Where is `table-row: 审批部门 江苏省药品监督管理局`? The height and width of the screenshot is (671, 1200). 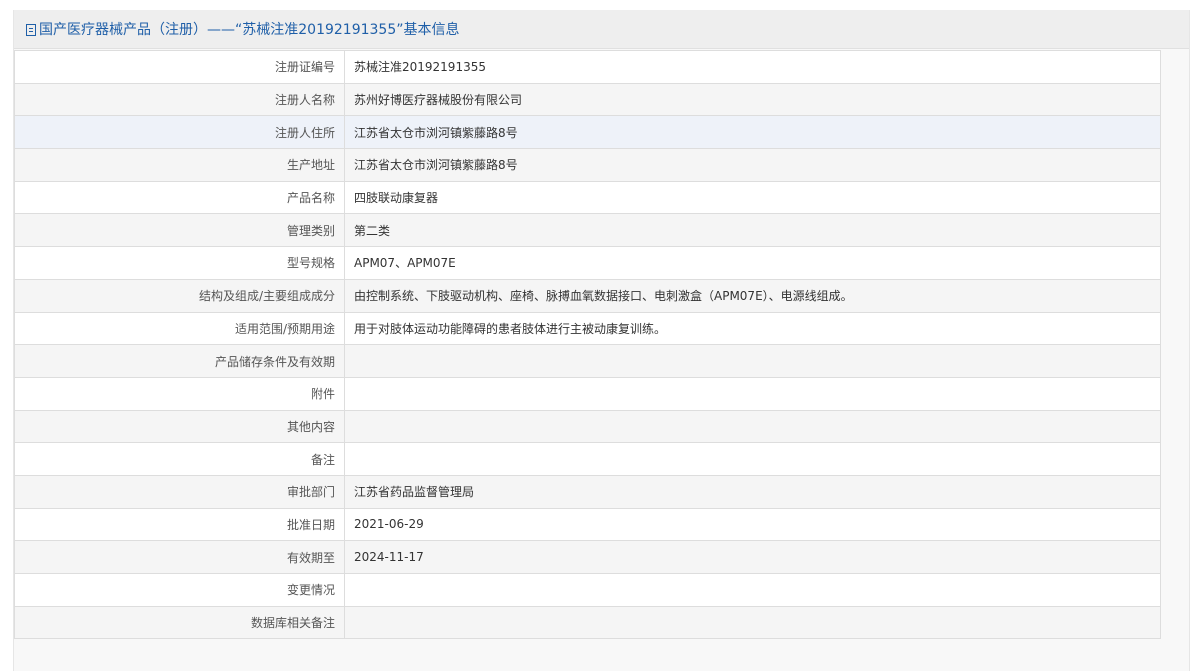
table-row: 审批部门 江苏省药品监督管理局 is located at coordinates (587, 491).